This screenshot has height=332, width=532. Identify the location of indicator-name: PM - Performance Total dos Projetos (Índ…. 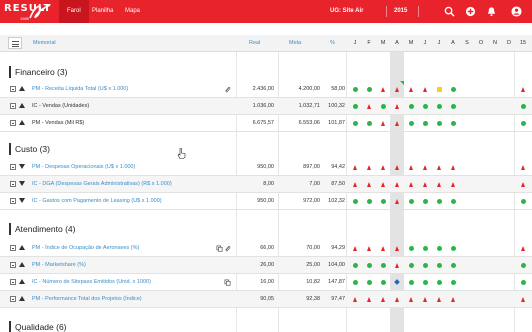
(87, 299).